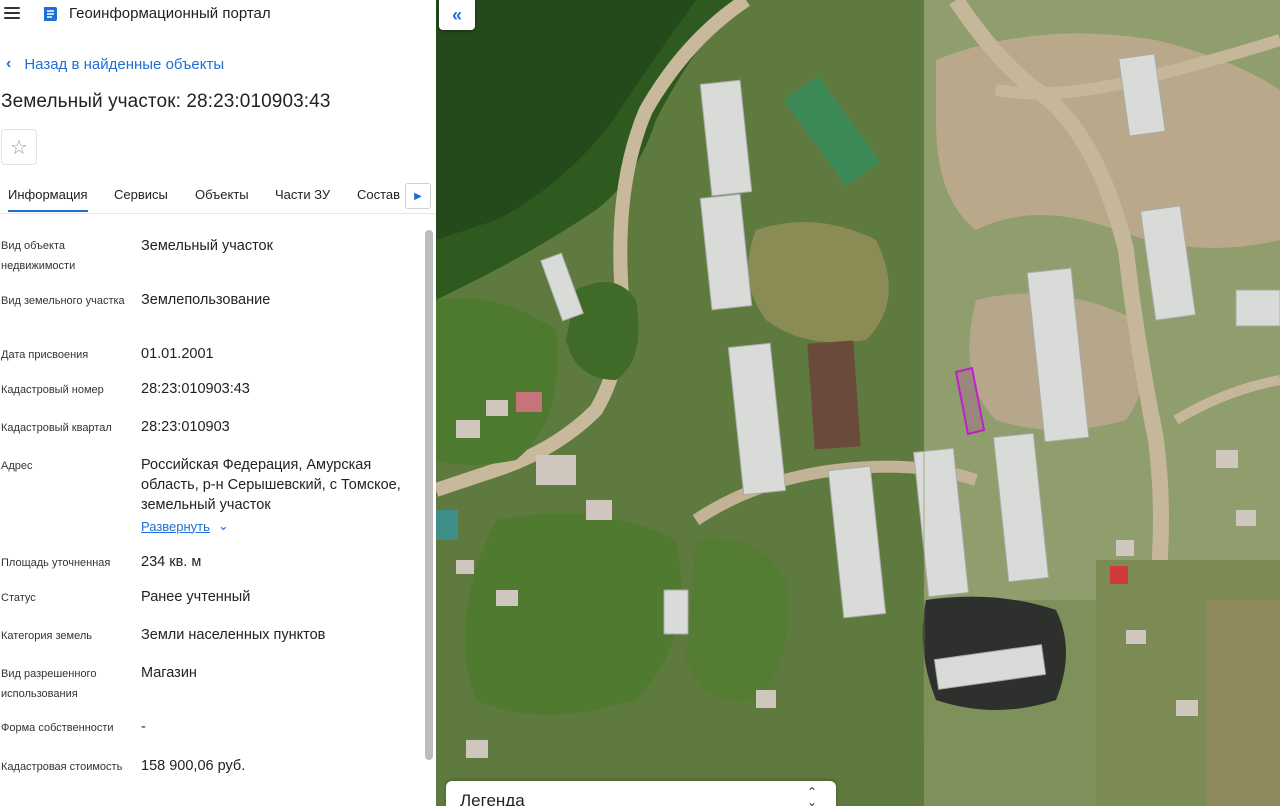 The height and width of the screenshot is (806, 1280). What do you see at coordinates (50, 14) in the screenshot?
I see `portal-logo-icon` at bounding box center [50, 14].